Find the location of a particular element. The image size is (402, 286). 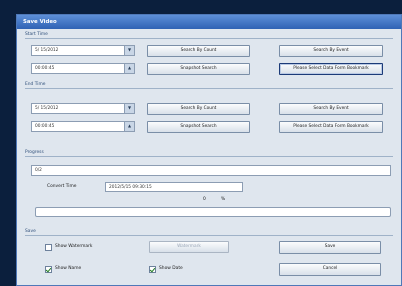

start-time-value: 00:00:45 is located at coordinates (45, 68).